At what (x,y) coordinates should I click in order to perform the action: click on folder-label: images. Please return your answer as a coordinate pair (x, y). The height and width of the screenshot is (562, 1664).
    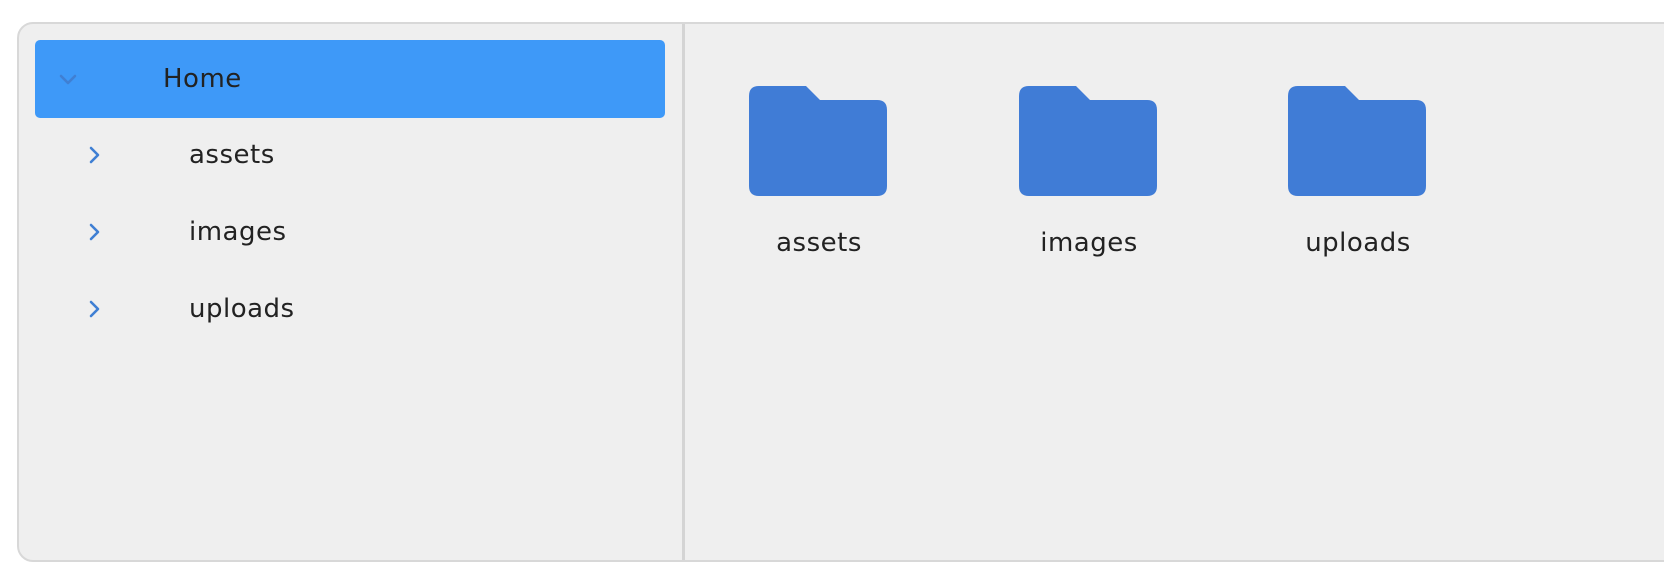
    Looking at the image, I should click on (1089, 243).